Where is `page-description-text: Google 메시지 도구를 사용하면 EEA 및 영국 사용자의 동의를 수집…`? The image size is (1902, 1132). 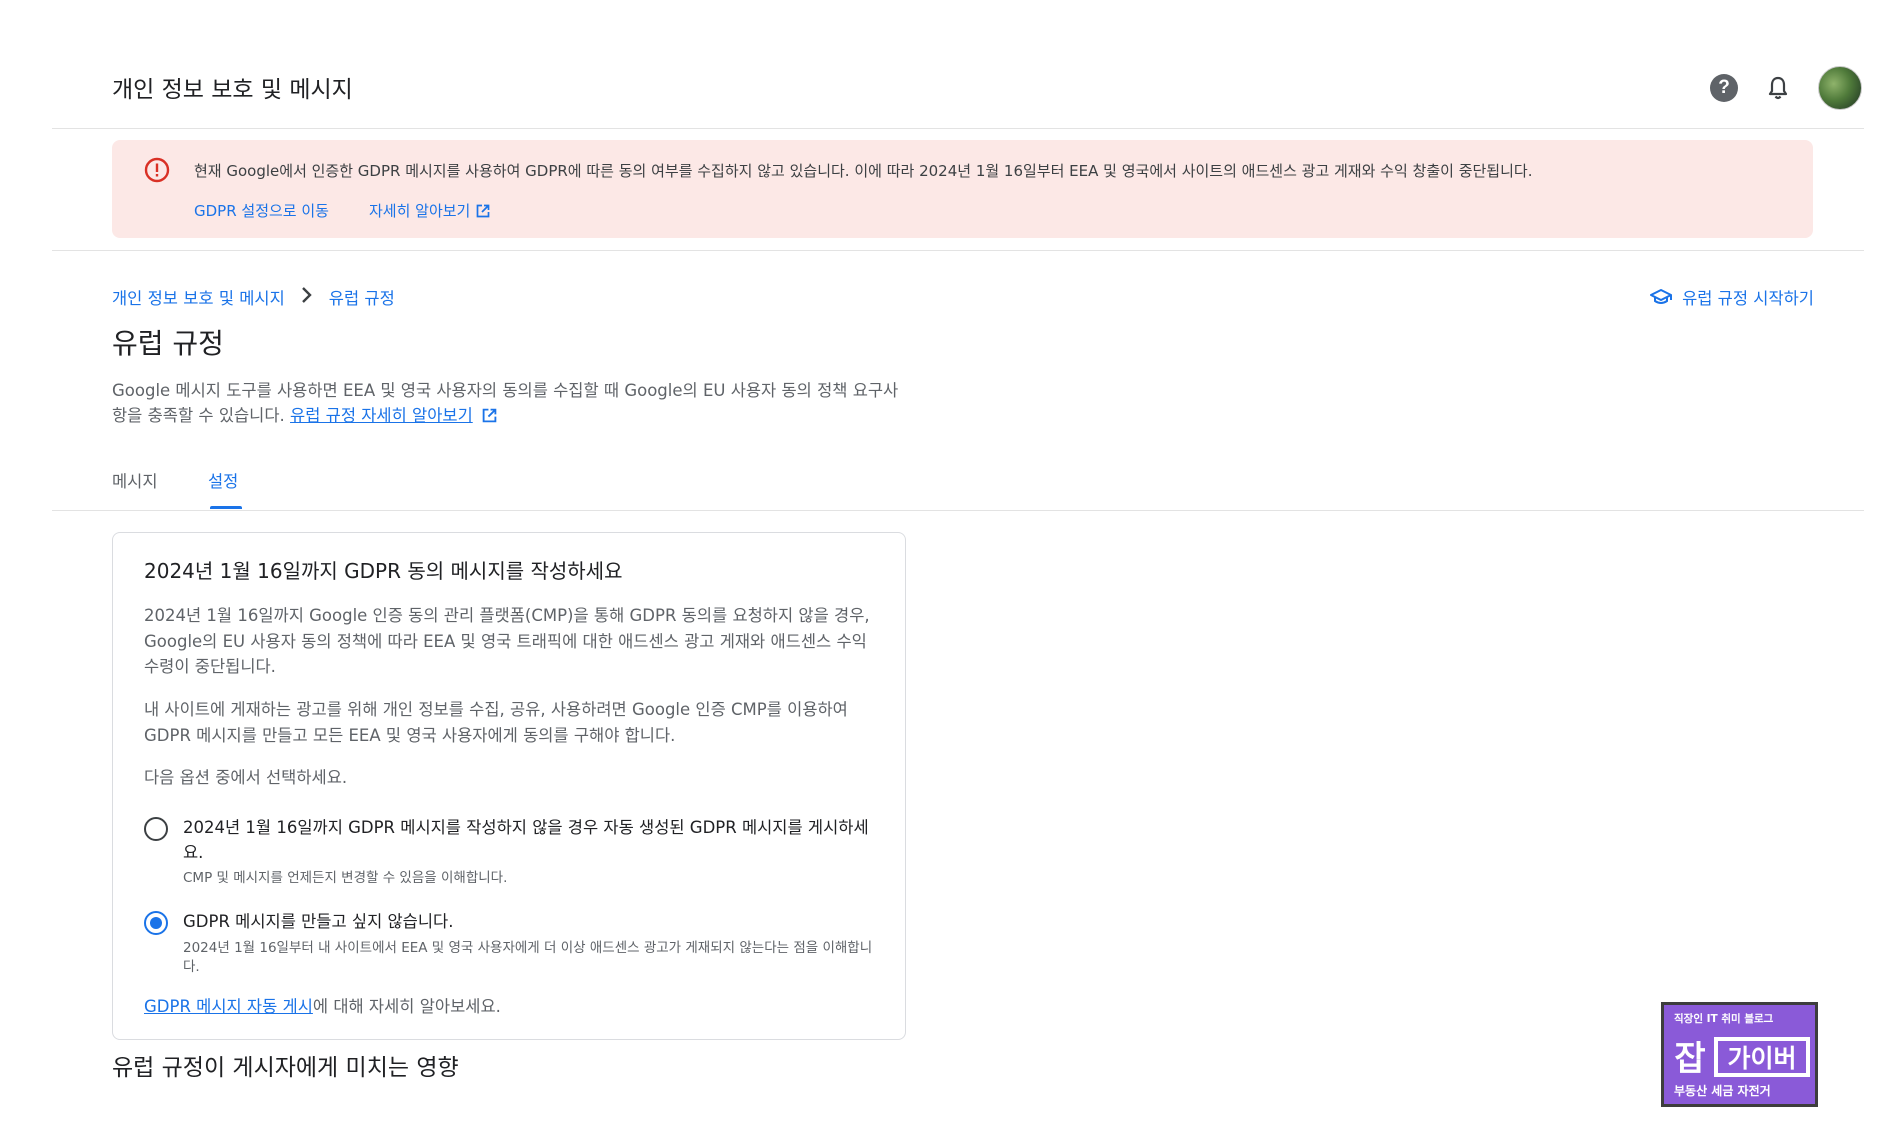
page-description-text: Google 메시지 도구를 사용하면 EEA 및 영국 사용자의 동의를 수집… is located at coordinates (505, 403).